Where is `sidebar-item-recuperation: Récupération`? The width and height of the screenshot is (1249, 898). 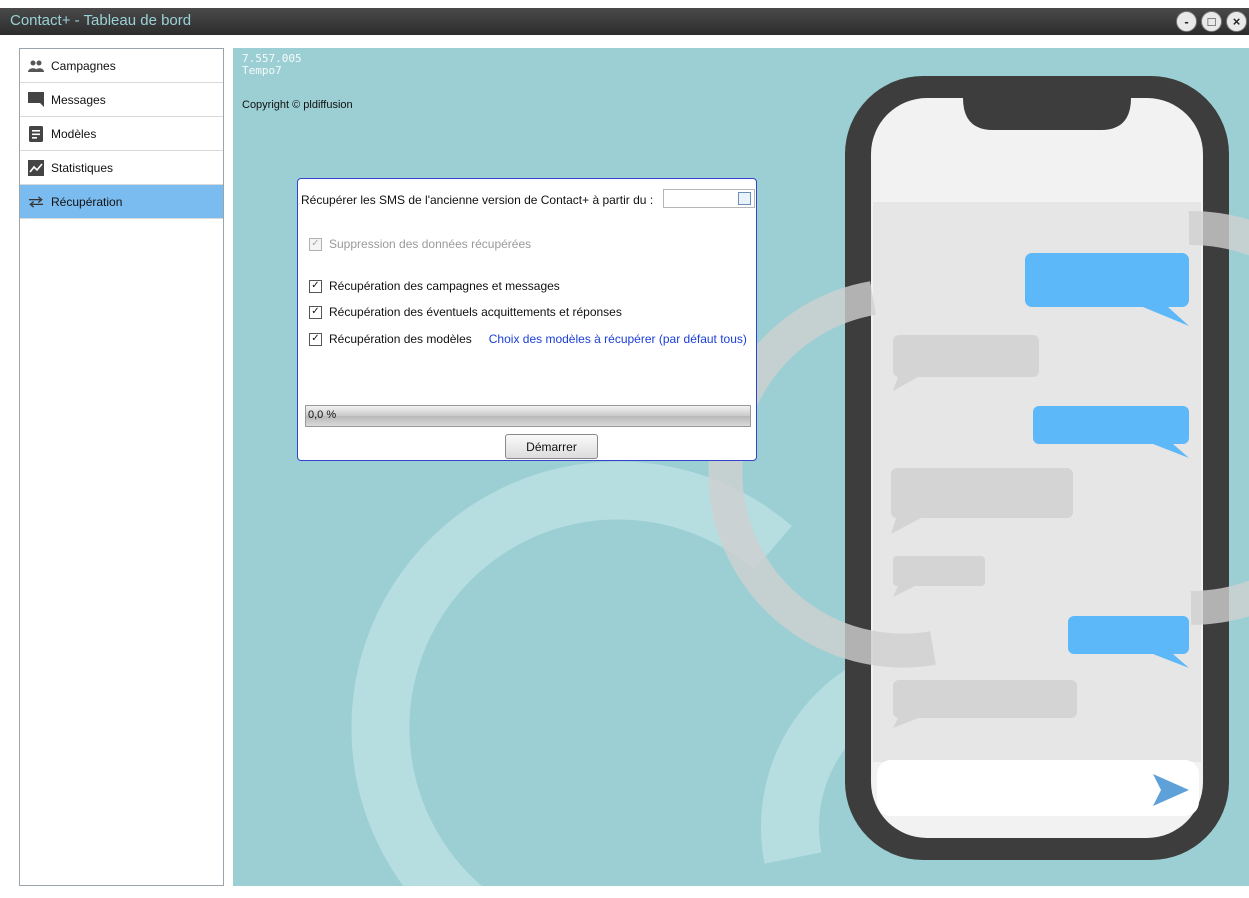 sidebar-item-recuperation: Récupération is located at coordinates (121, 202).